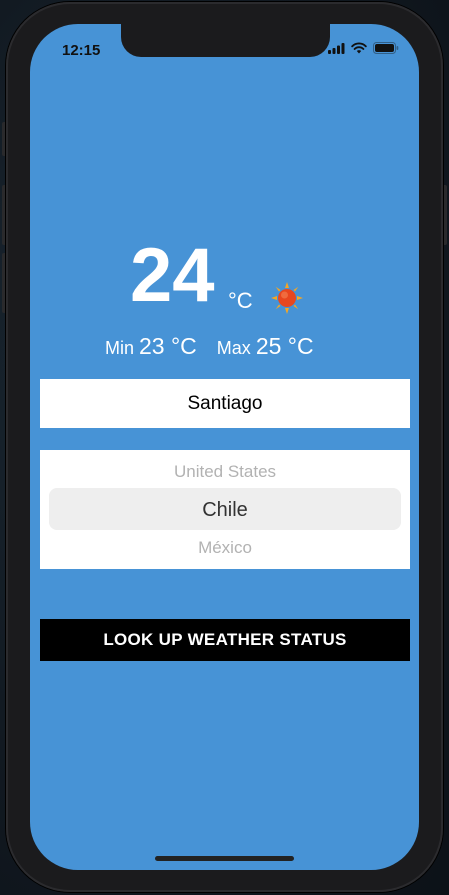  I want to click on status-icons, so click(363, 48).